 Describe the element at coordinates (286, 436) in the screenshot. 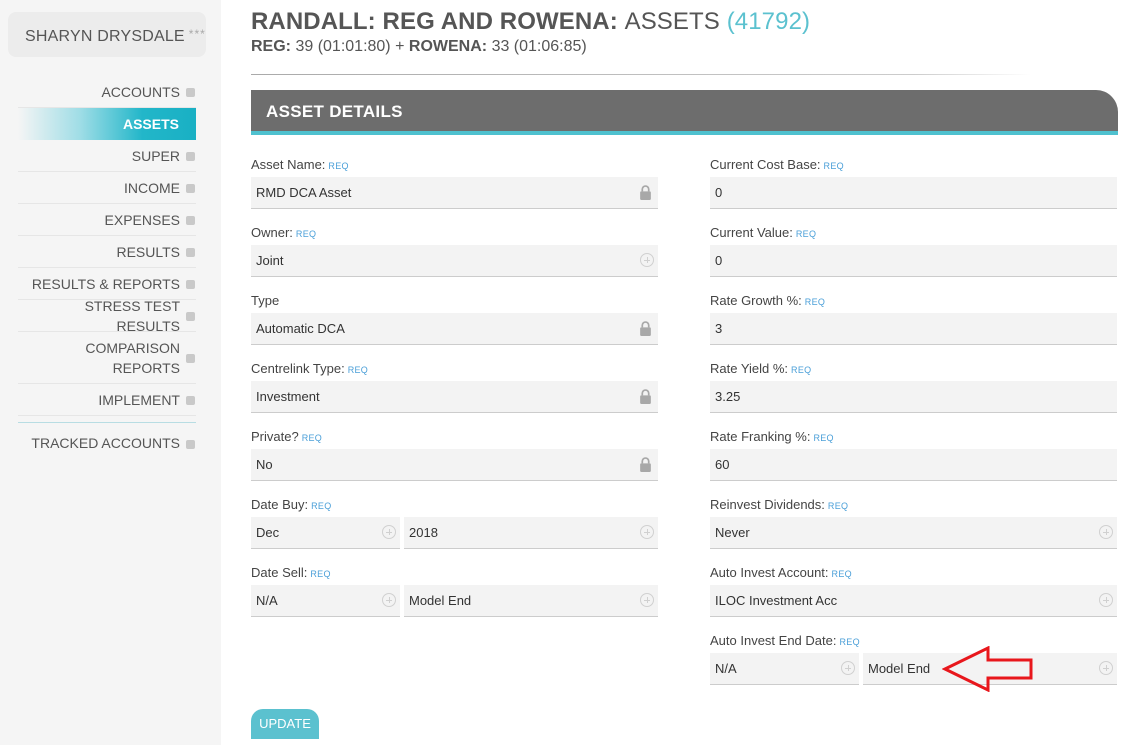

I see `private-label: Private? REQ` at that location.